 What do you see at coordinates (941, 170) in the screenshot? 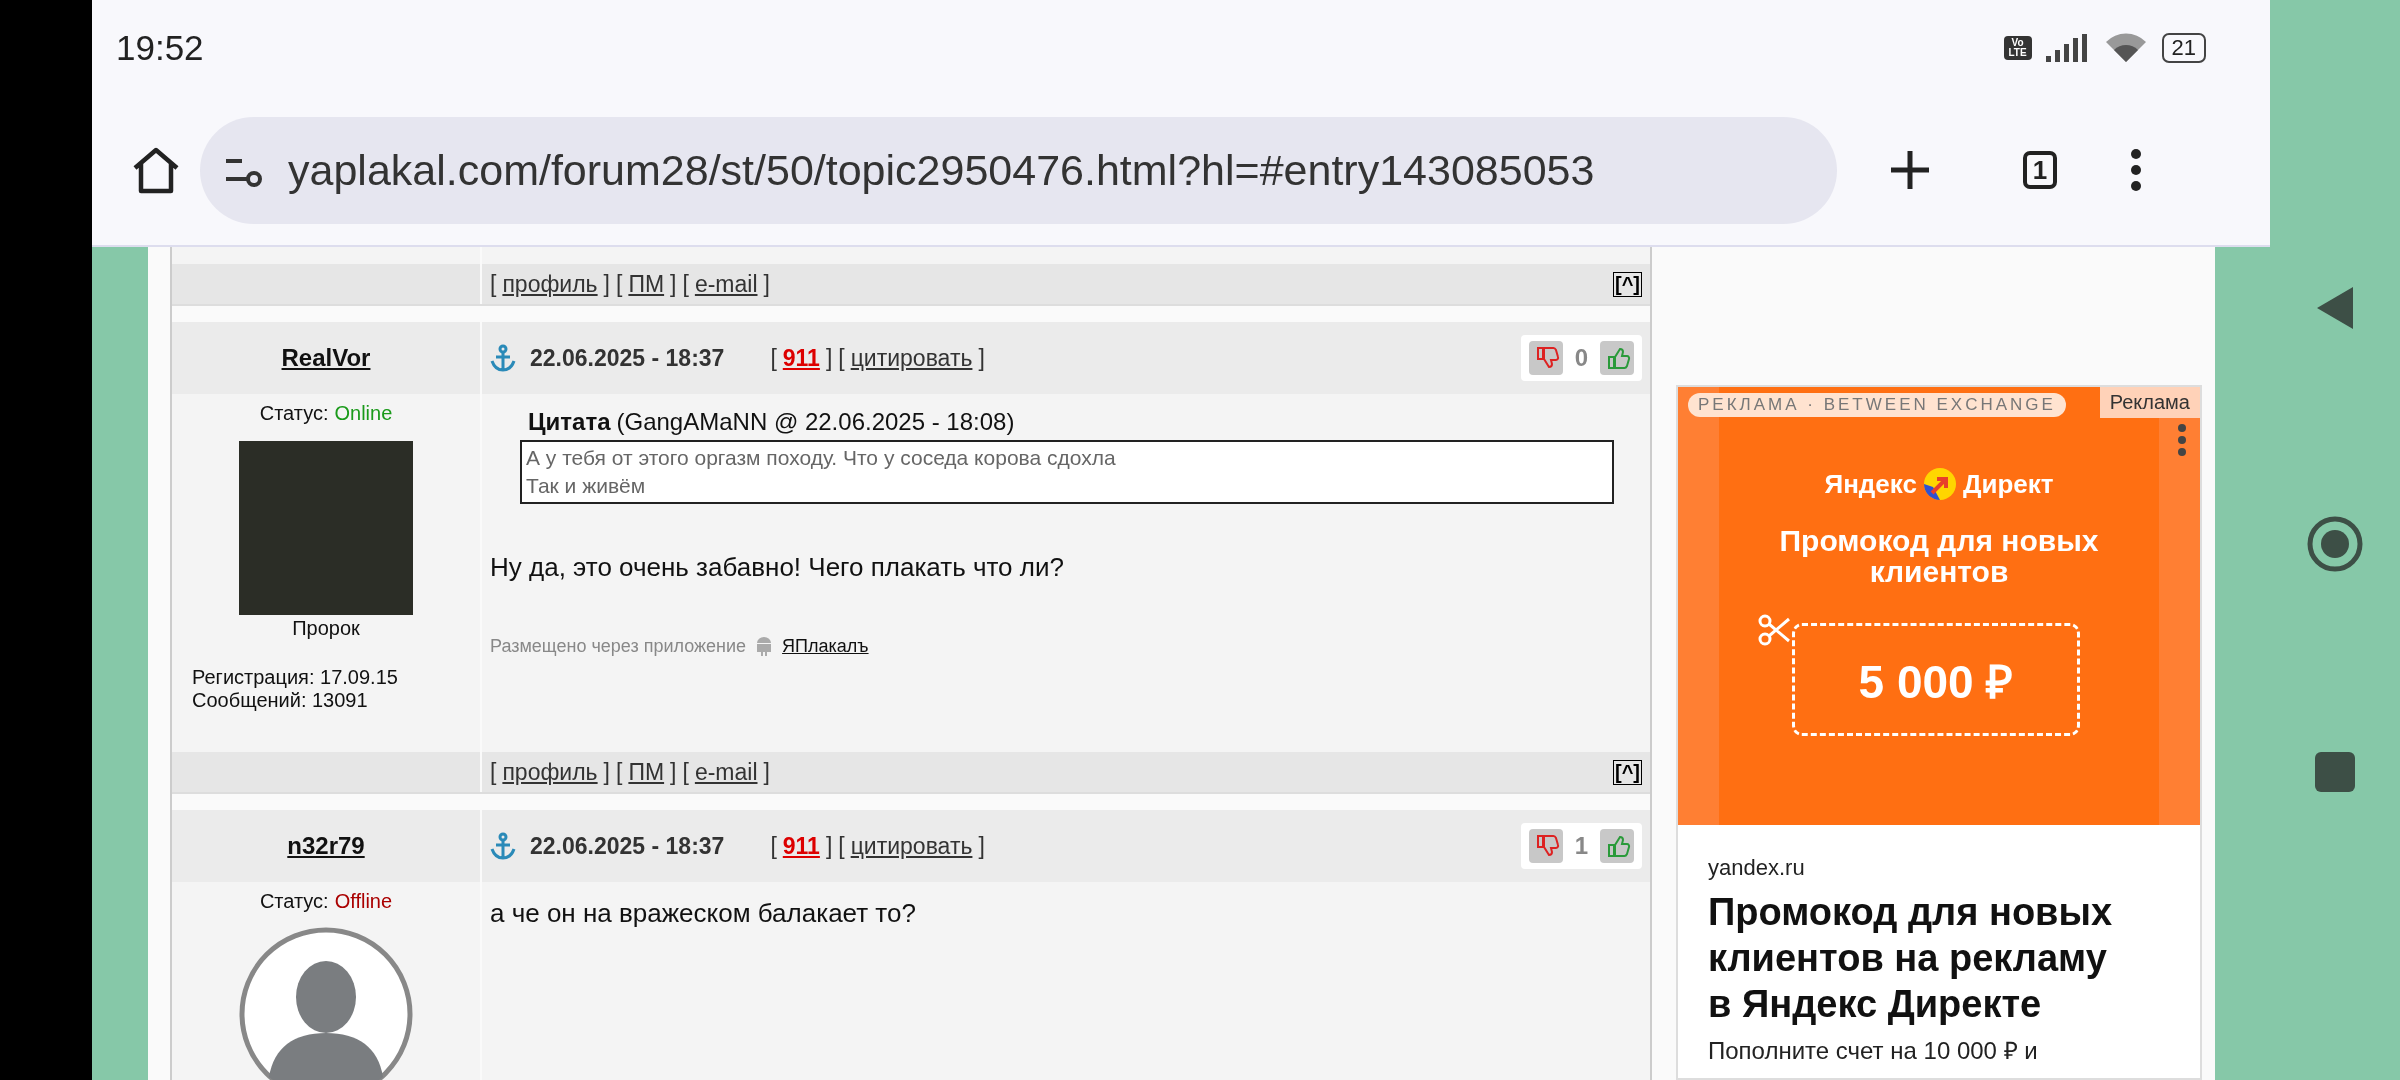
I see `url-text: yaplakal.com/forum28/st/50/topic2950476.html?hl=#entry143085053` at bounding box center [941, 170].